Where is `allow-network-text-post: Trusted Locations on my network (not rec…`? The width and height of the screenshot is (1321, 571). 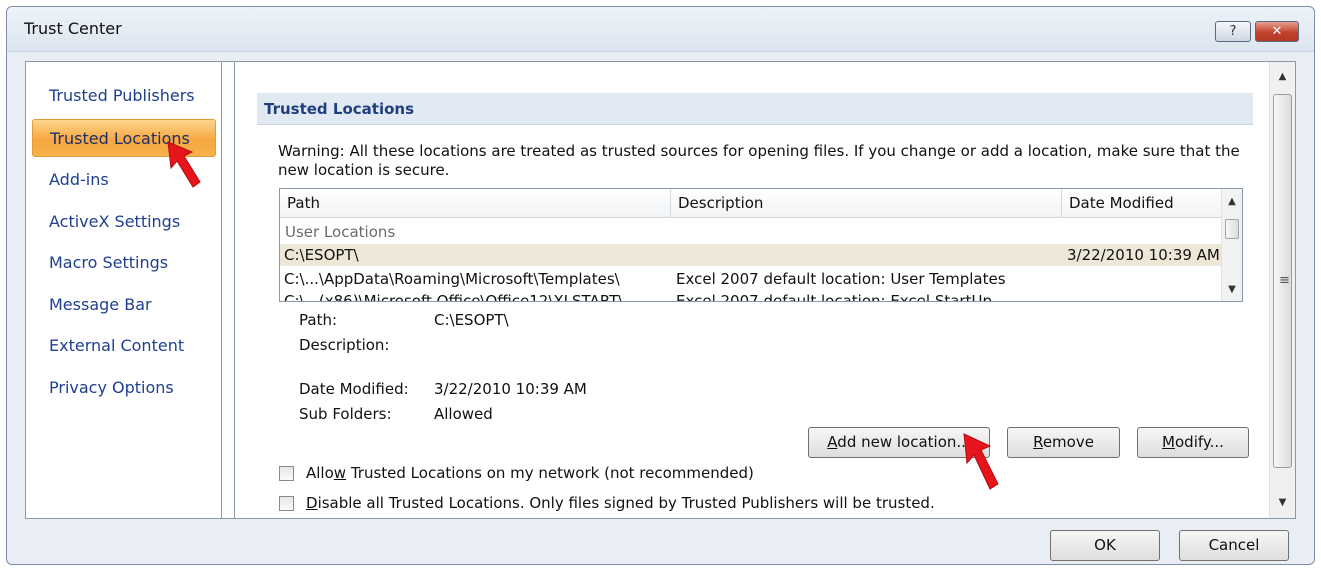 allow-network-text-post: Trusted Locations on my network (not rec… is located at coordinates (550, 473).